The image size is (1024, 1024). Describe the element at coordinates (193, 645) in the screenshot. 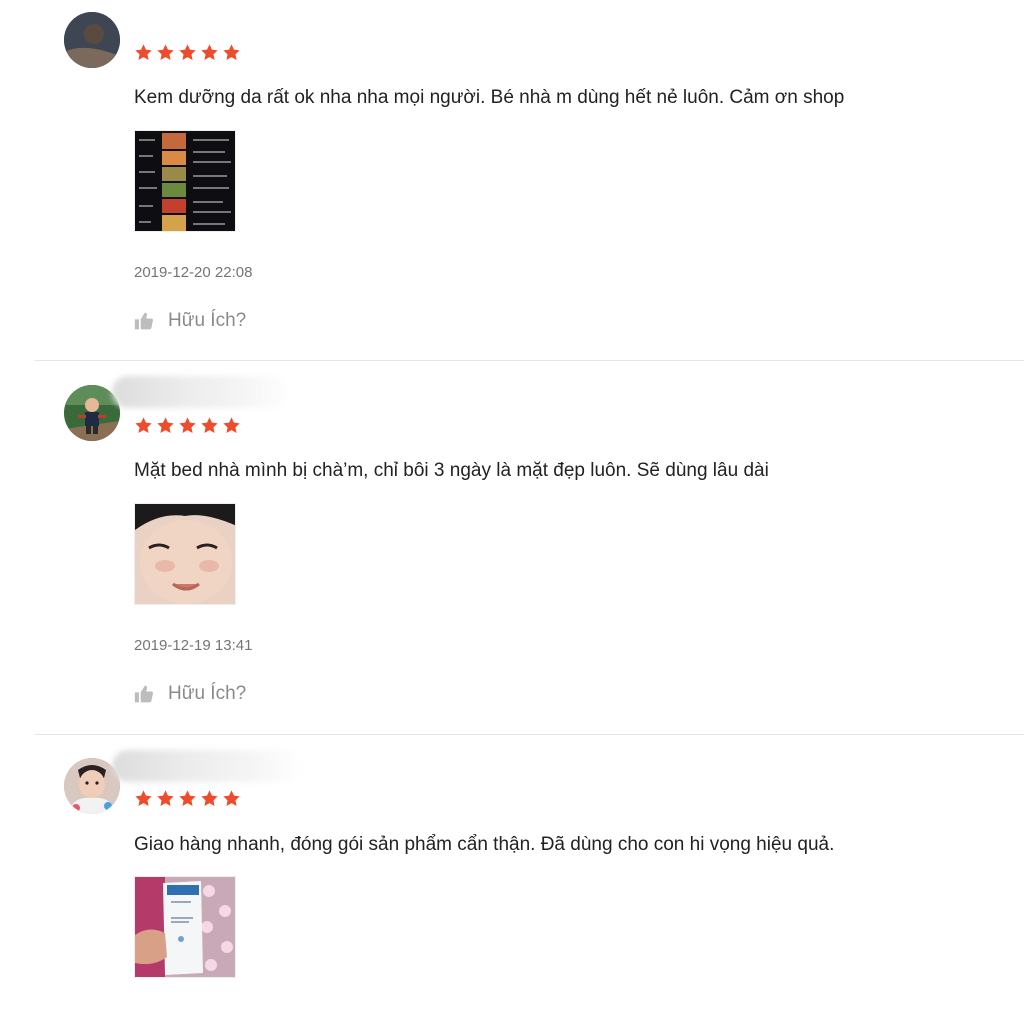

I see `review-date: 2019-12-19 13:41` at that location.